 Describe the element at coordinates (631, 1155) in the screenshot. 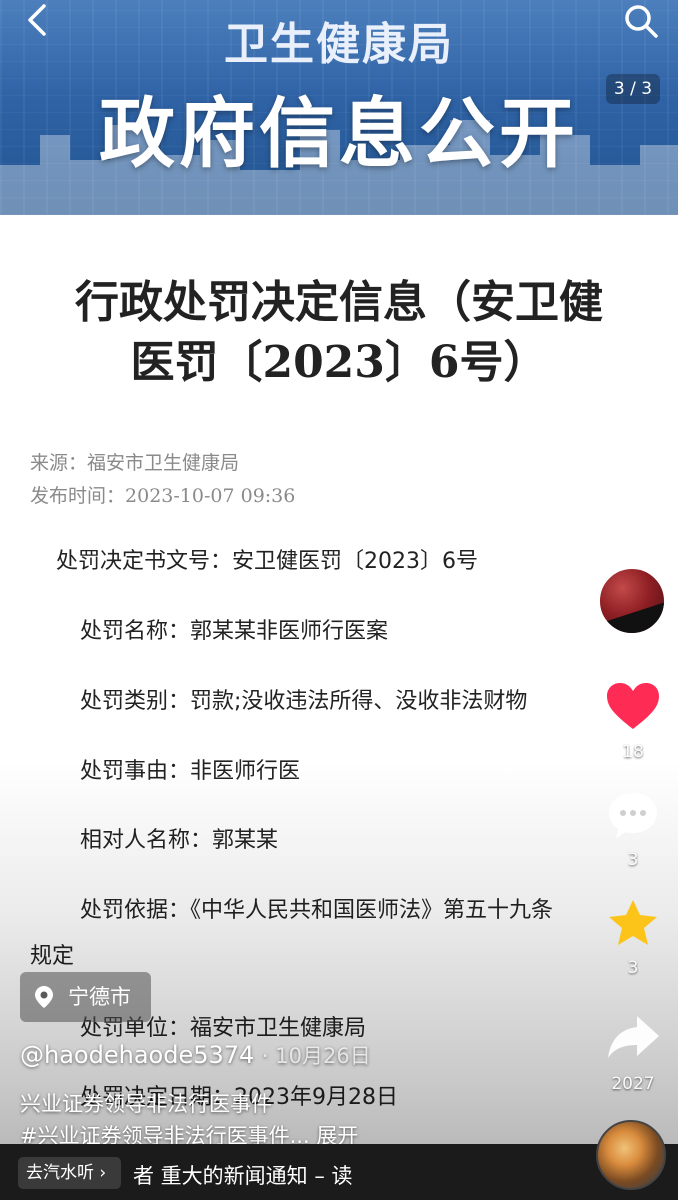

I see `music-disc` at that location.